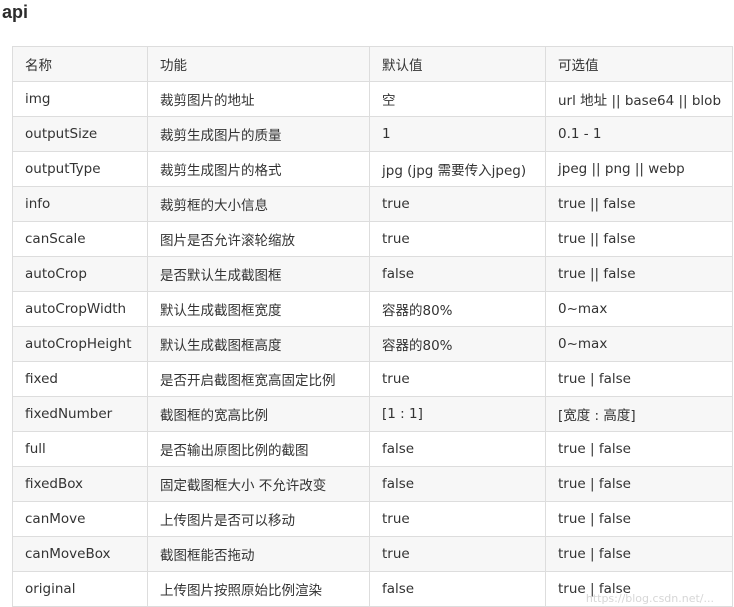 The image size is (734, 607). I want to click on cell-name: canMoveBox, so click(80, 554).